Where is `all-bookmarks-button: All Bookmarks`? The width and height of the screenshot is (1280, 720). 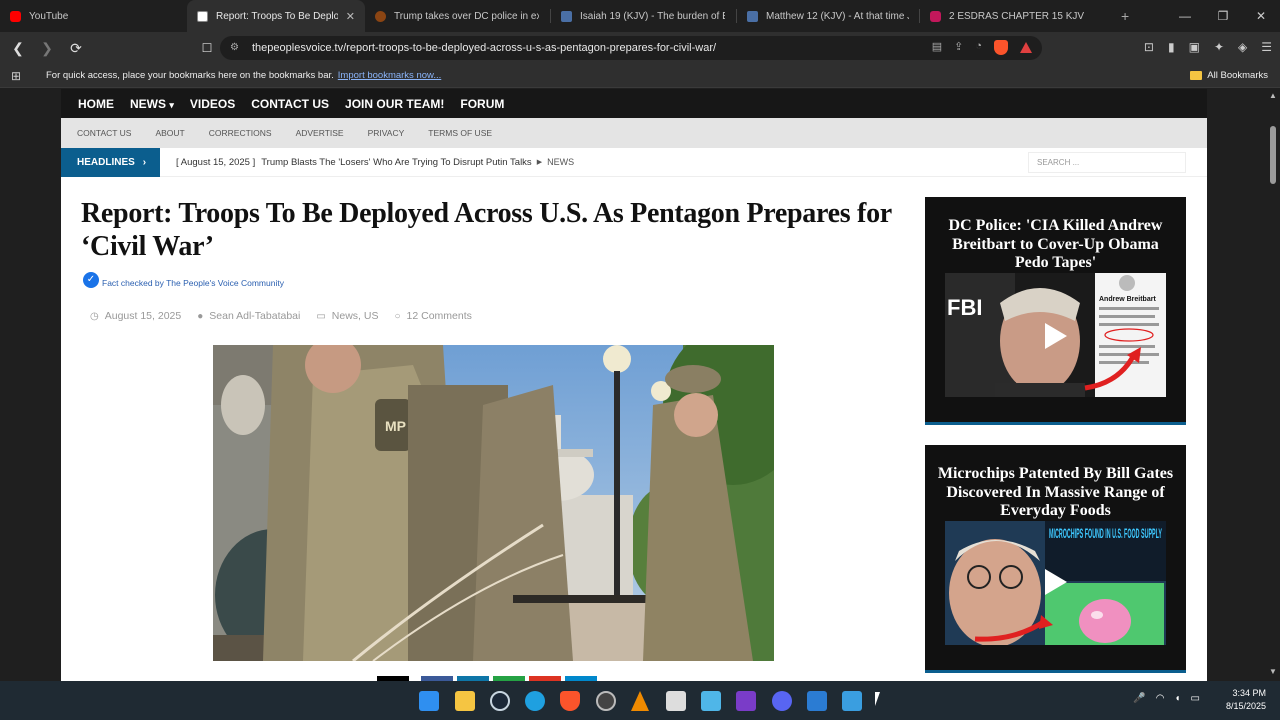 all-bookmarks-button: All Bookmarks is located at coordinates (1229, 75).